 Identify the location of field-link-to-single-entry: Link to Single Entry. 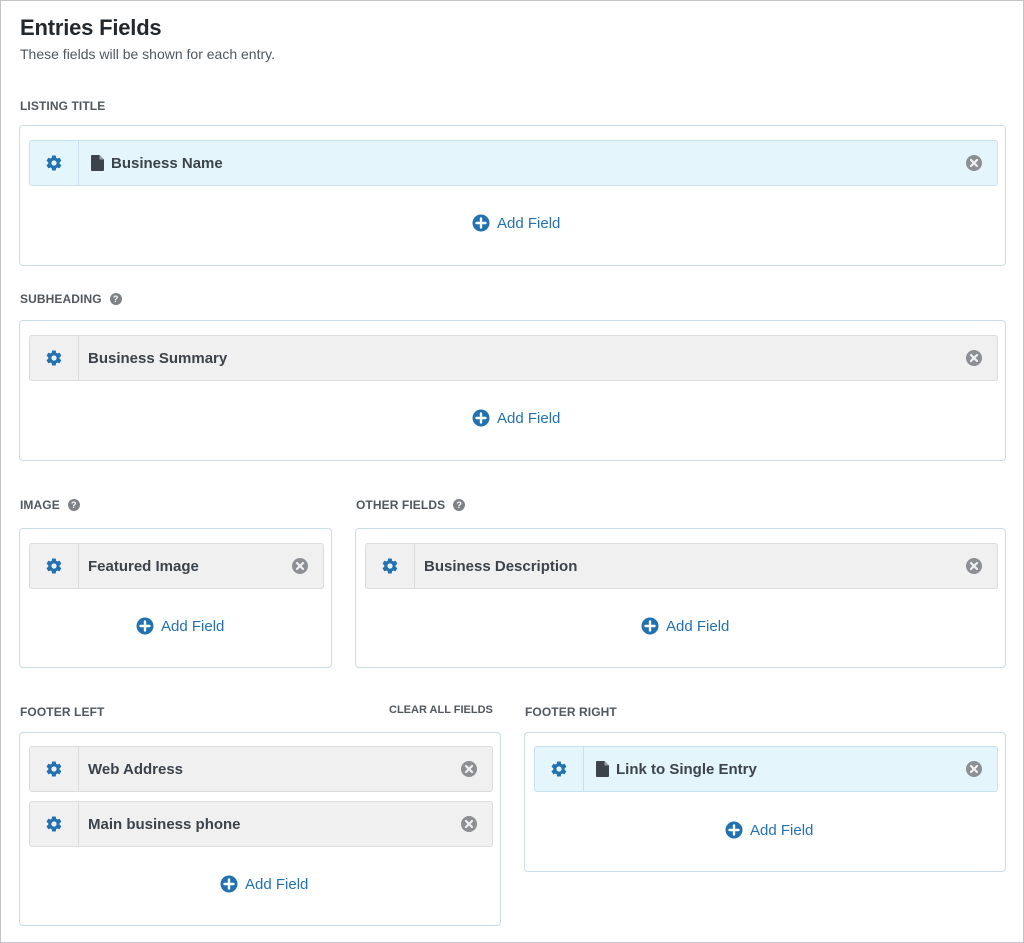
(766, 769).